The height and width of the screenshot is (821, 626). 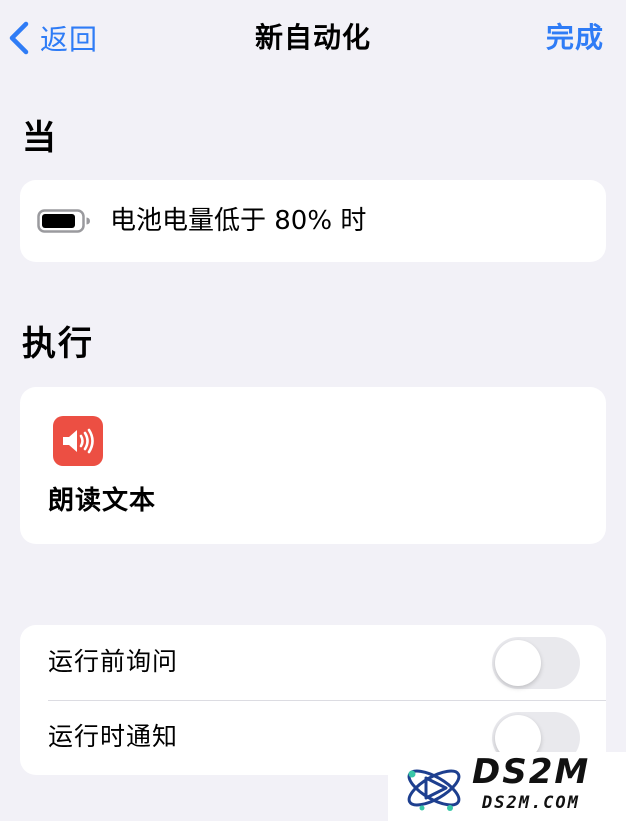 I want to click on page-title: 新自动化, so click(x=312, y=37).